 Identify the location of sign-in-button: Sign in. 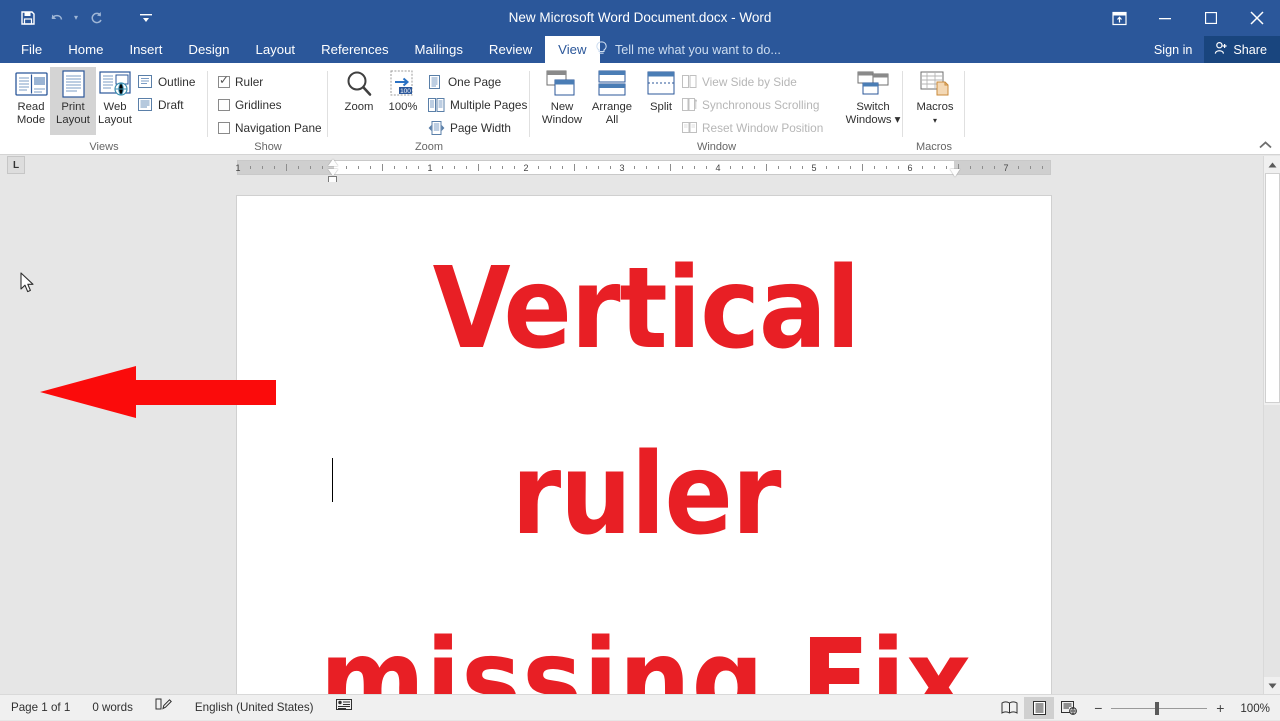
(1173, 50).